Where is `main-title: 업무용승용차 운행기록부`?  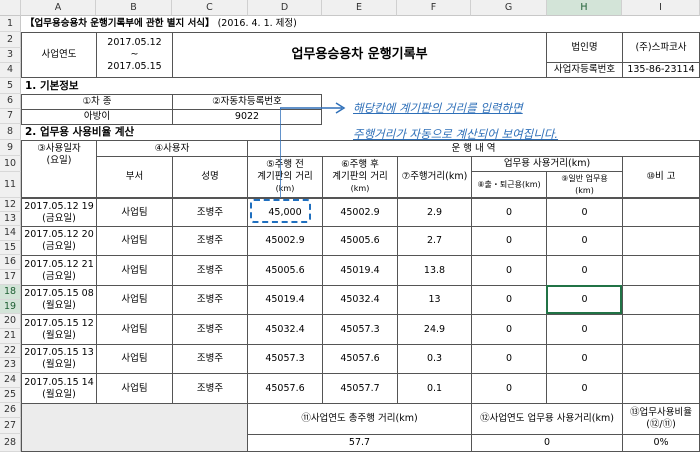
main-title: 업무용승용차 운행기록부 is located at coordinates (359, 55).